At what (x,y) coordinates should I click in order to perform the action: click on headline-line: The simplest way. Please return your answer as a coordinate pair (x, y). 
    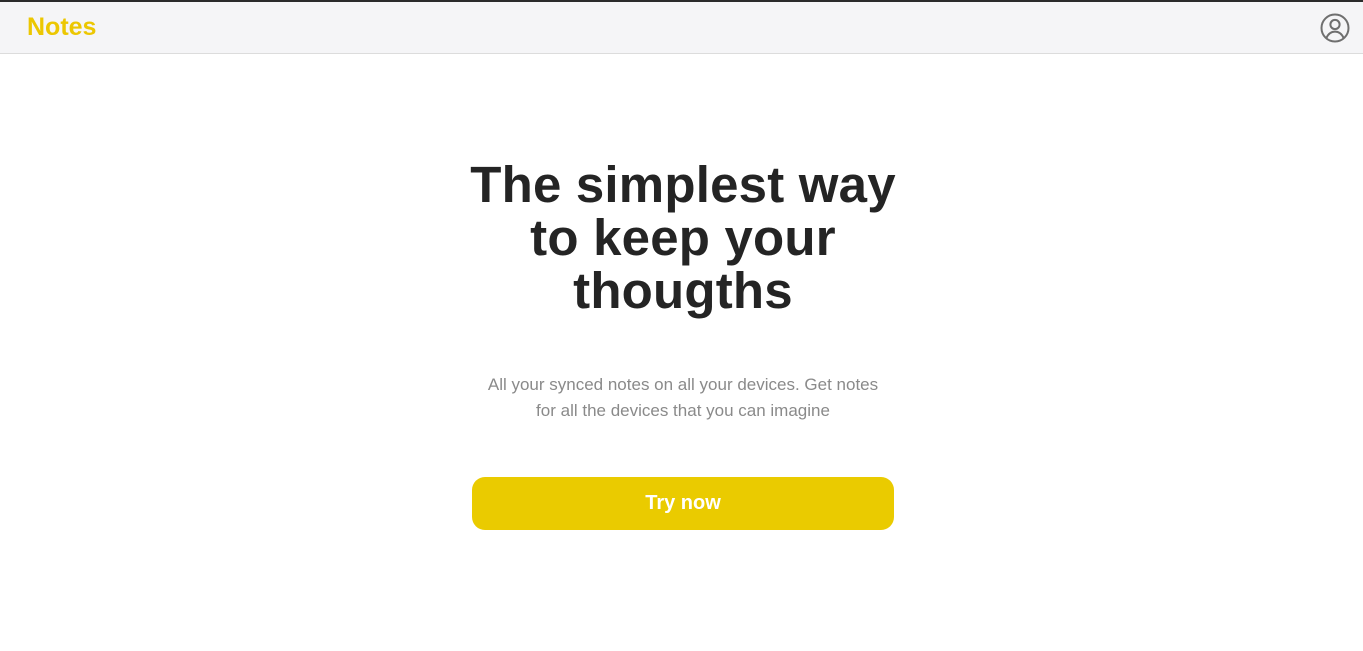
    Looking at the image, I should click on (683, 184).